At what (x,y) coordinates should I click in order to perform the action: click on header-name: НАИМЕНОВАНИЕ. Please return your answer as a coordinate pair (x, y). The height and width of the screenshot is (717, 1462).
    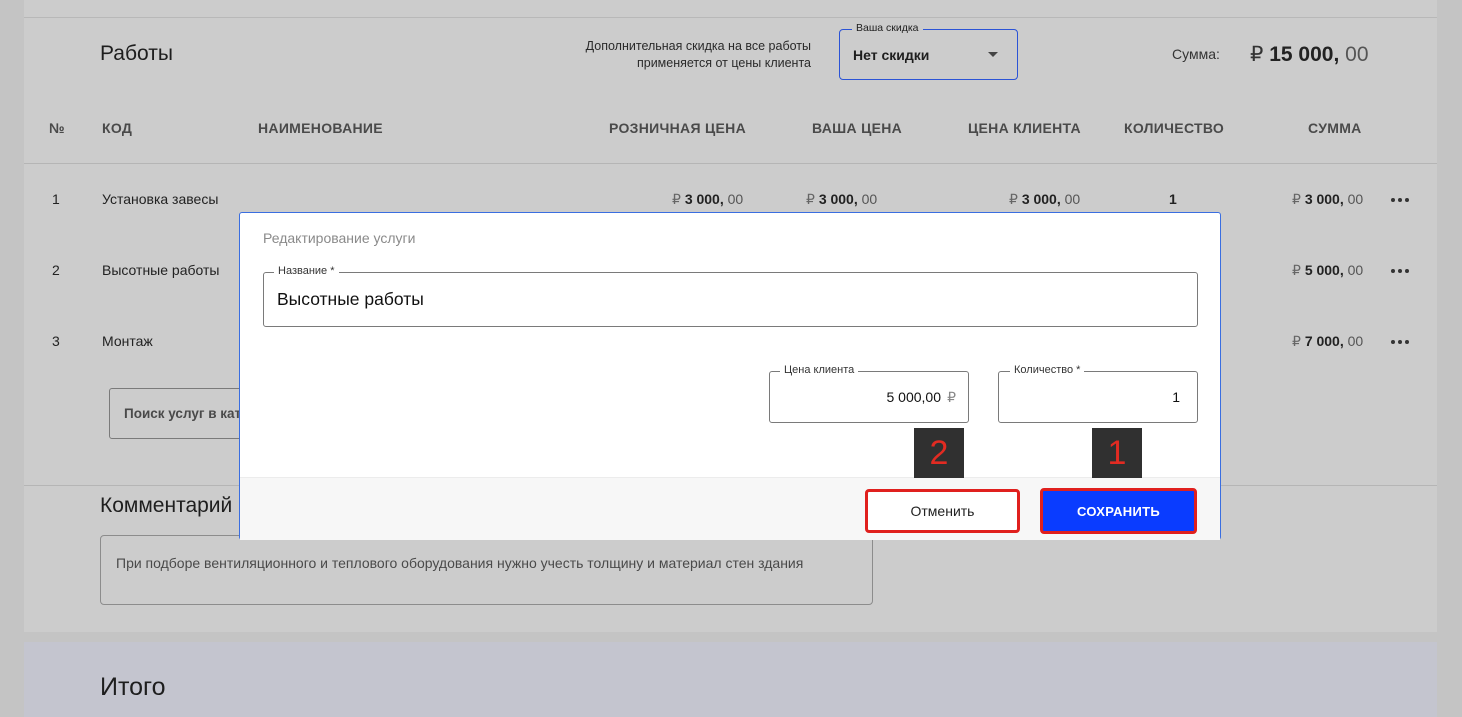
    Looking at the image, I should click on (320, 128).